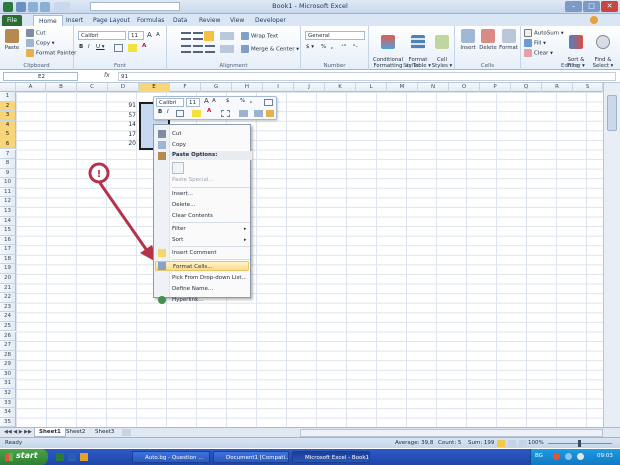 This screenshot has height=465, width=620. Describe the element at coordinates (31, 87) in the screenshot. I see `column-header-a: A` at that location.